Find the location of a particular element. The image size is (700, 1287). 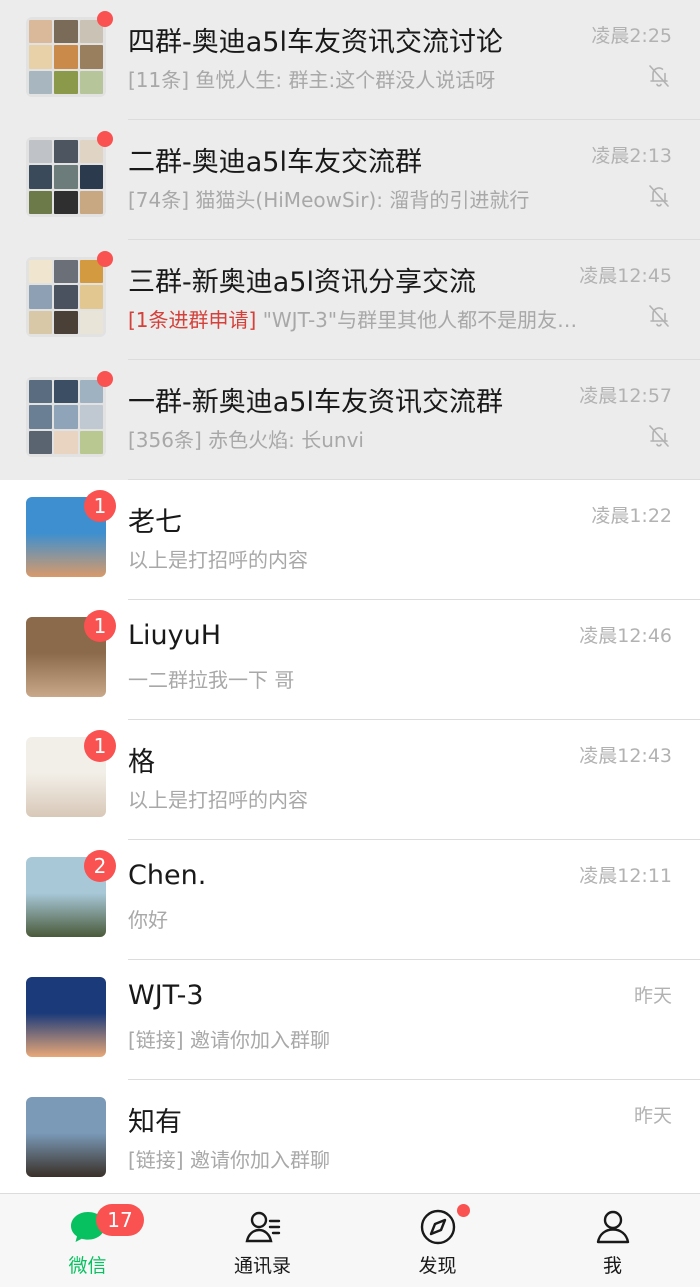

tab-contacts: 通讯录 is located at coordinates (262, 1240).